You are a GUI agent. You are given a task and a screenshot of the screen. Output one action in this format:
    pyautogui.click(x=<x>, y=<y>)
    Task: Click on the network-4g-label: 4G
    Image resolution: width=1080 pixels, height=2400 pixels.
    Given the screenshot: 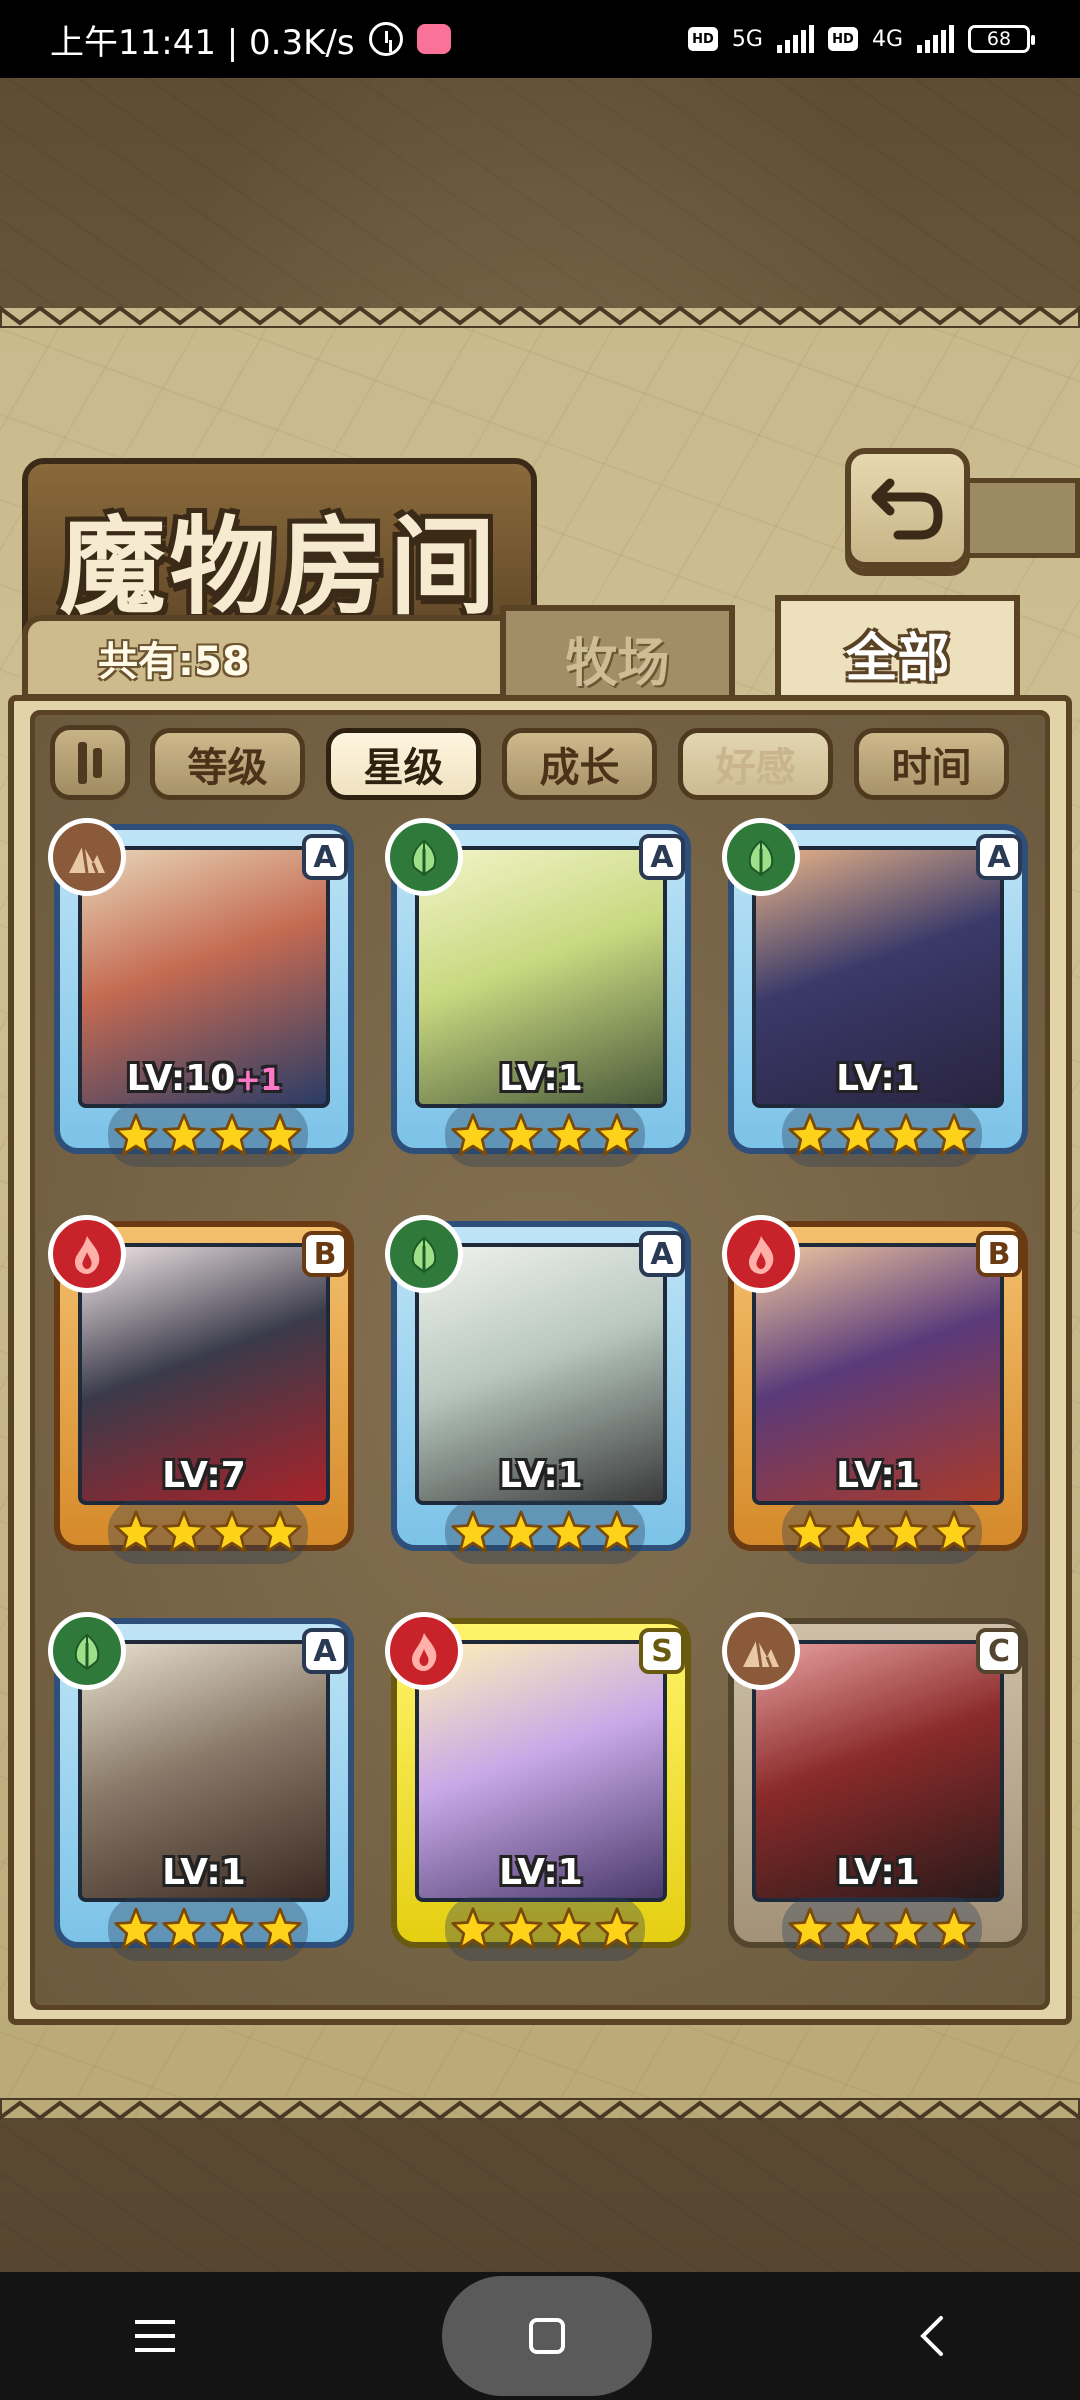 What is the action you would take?
    pyautogui.click(x=887, y=39)
    